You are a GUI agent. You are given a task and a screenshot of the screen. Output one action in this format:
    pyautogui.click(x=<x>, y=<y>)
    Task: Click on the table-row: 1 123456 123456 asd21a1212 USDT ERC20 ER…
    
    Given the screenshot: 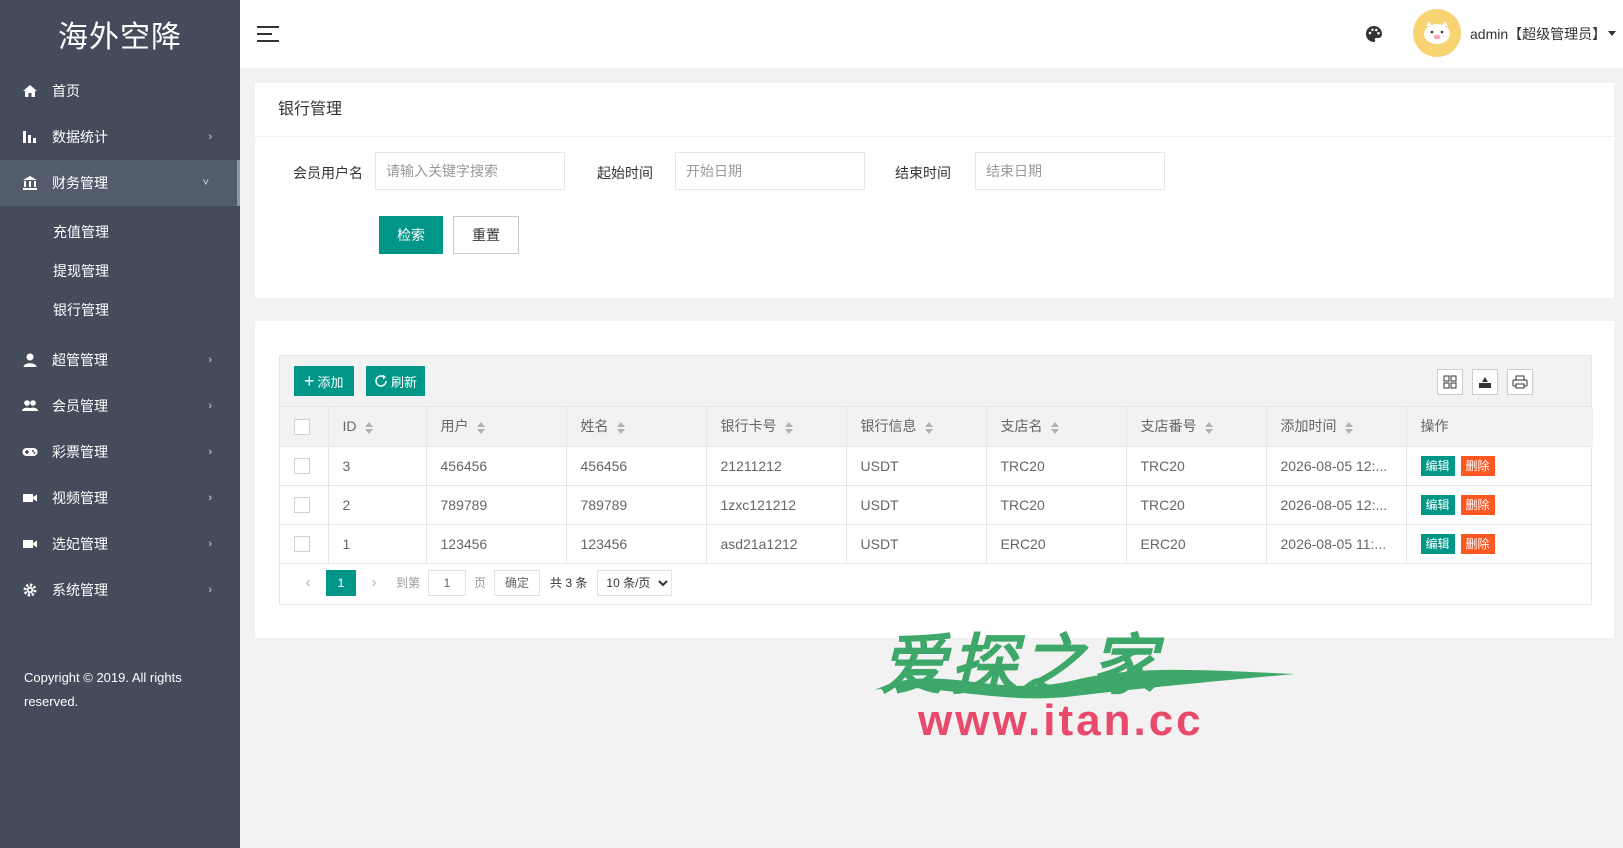 What is the action you would take?
    pyautogui.click(x=936, y=544)
    